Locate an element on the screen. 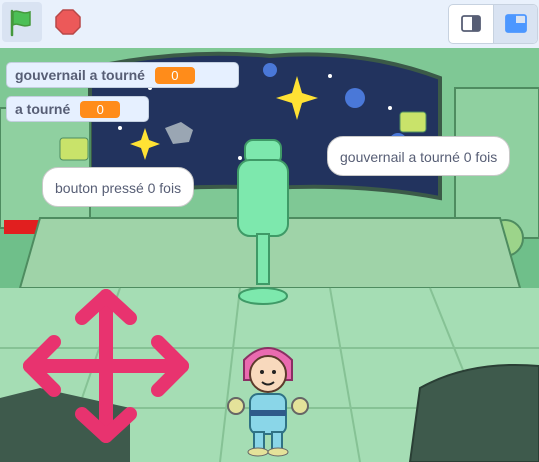 This screenshot has width=539, height=462. speech-bubble-right: gouvernail a tourné 0 fois is located at coordinates (419, 156).